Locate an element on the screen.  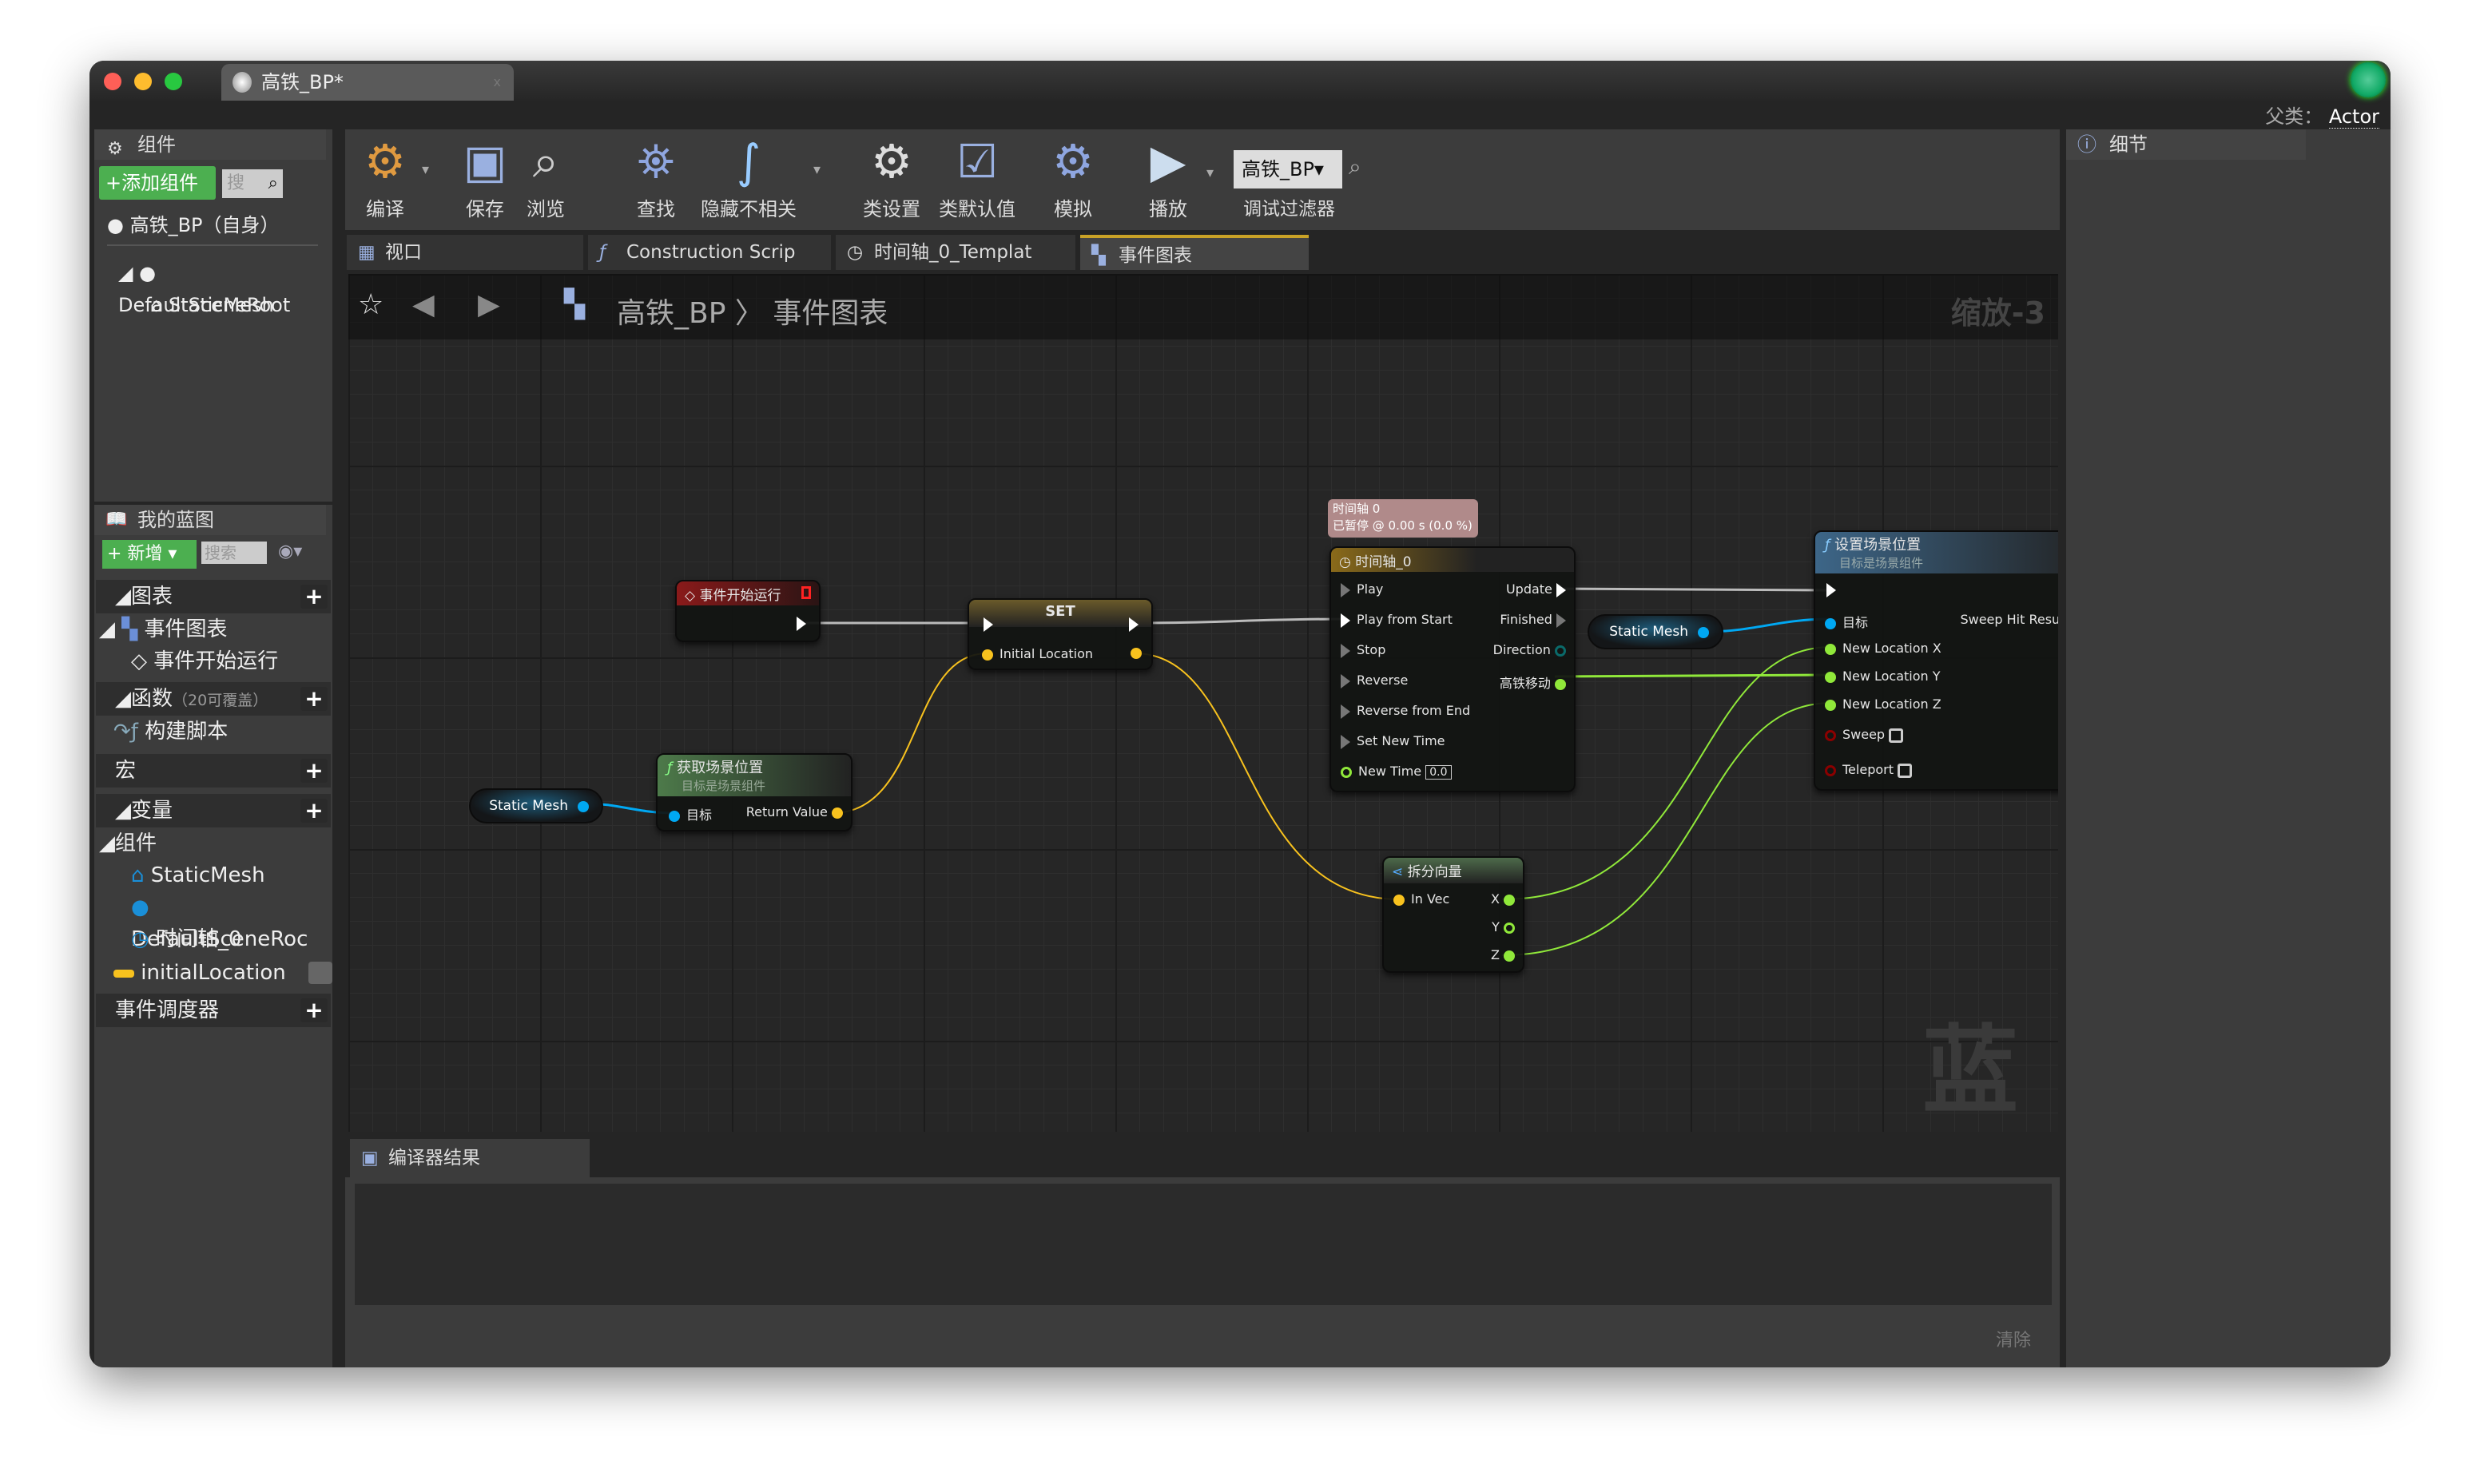
hide-unrelated-button: ∫ 隐藏不相关 is located at coordinates (749, 179).